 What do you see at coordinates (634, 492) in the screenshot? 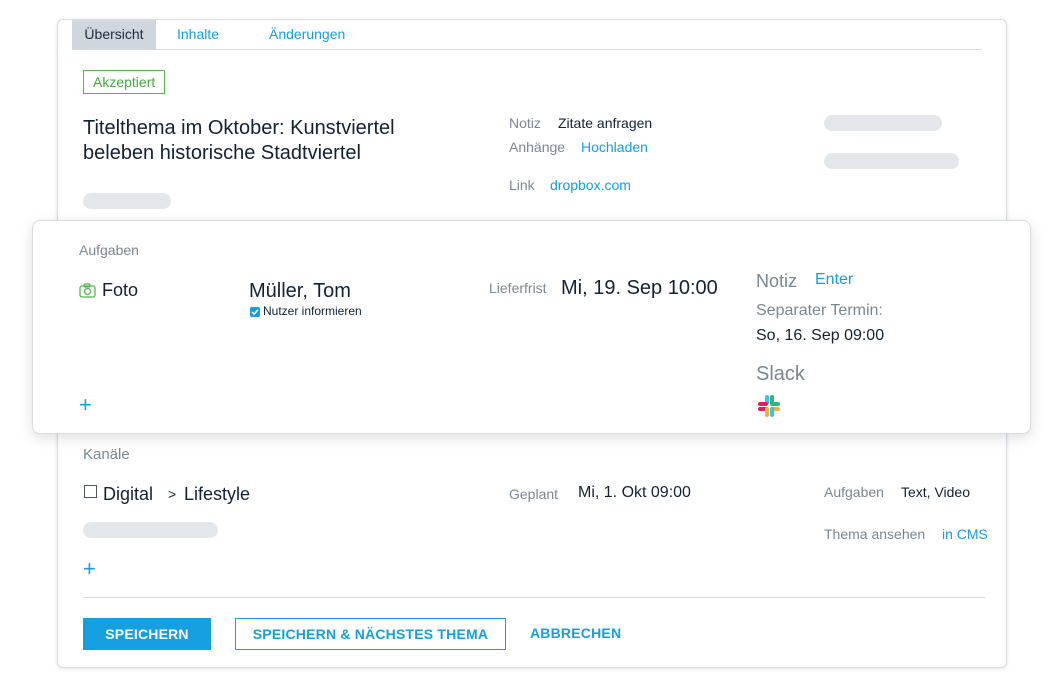
I see `planned-value: Mi, 1. Okt 09:00` at bounding box center [634, 492].